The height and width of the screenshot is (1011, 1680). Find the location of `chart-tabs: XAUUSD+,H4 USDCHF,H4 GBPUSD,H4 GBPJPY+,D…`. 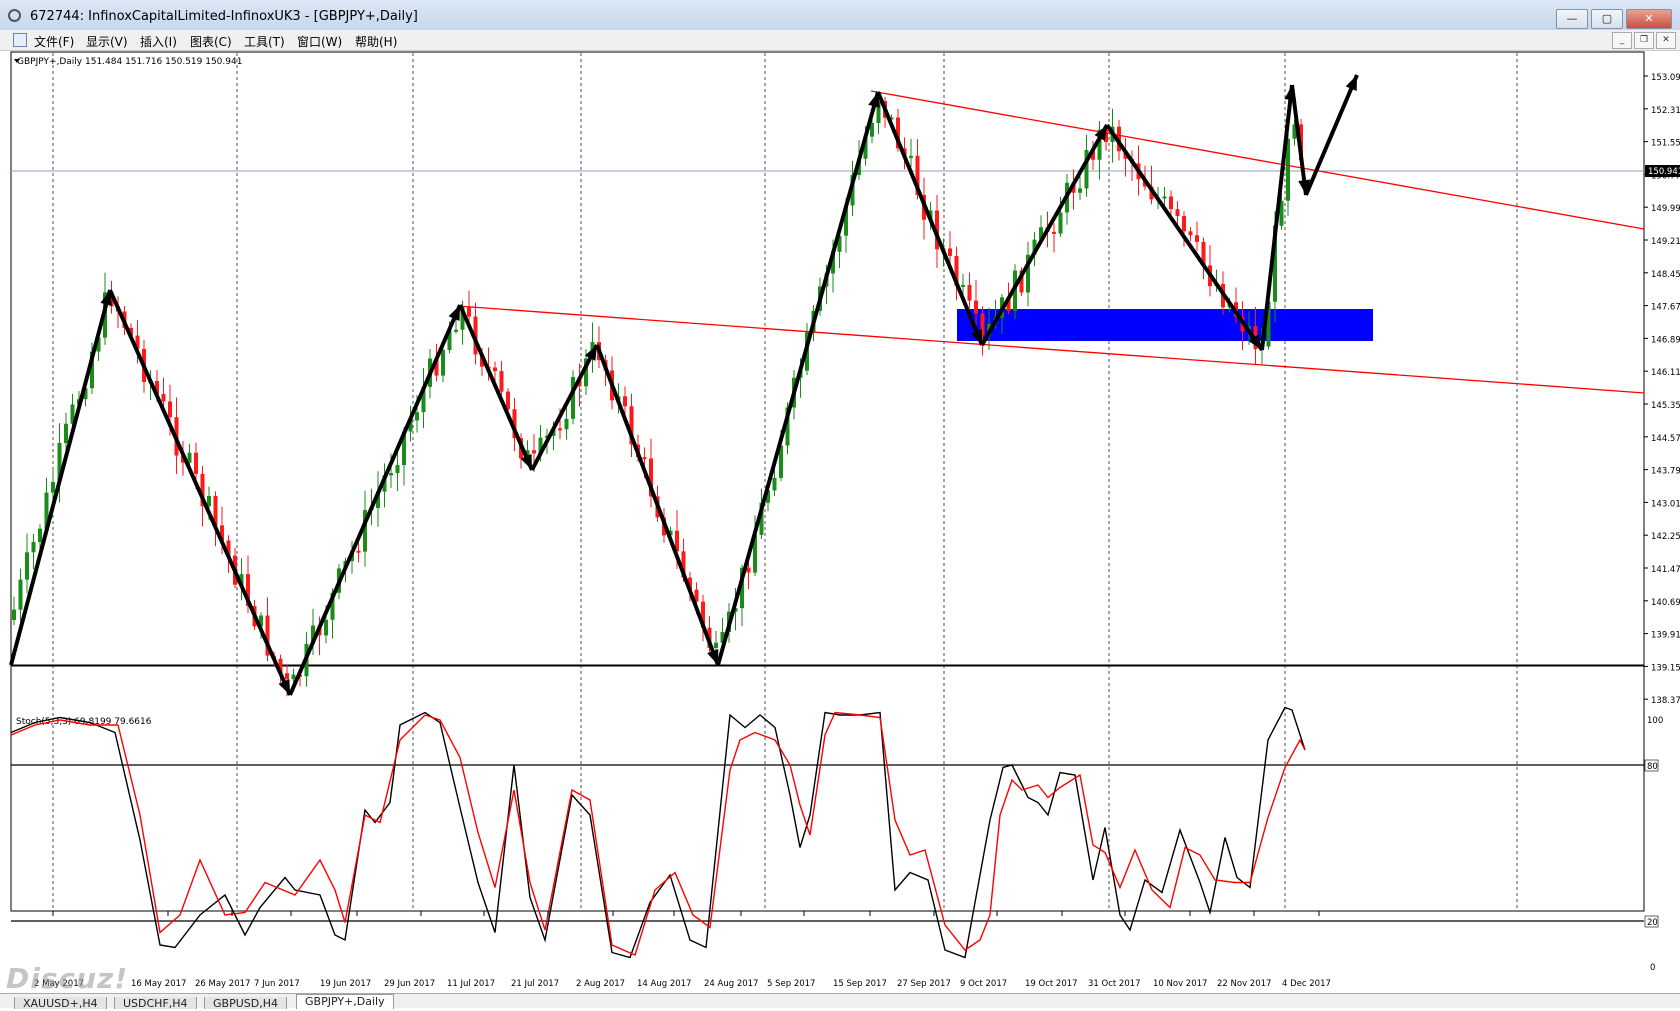

chart-tabs: XAUUSD+,H4 USDCHF,H4 GBPUSD,H4 GBPJPY+,D… is located at coordinates (840, 1001).